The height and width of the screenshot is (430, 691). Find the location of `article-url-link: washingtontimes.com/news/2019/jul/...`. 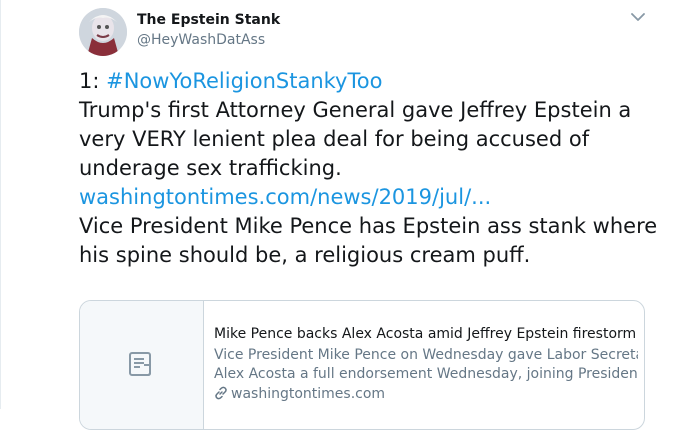

article-url-link: washingtontimes.com/news/2019/jul/... is located at coordinates (369, 197).